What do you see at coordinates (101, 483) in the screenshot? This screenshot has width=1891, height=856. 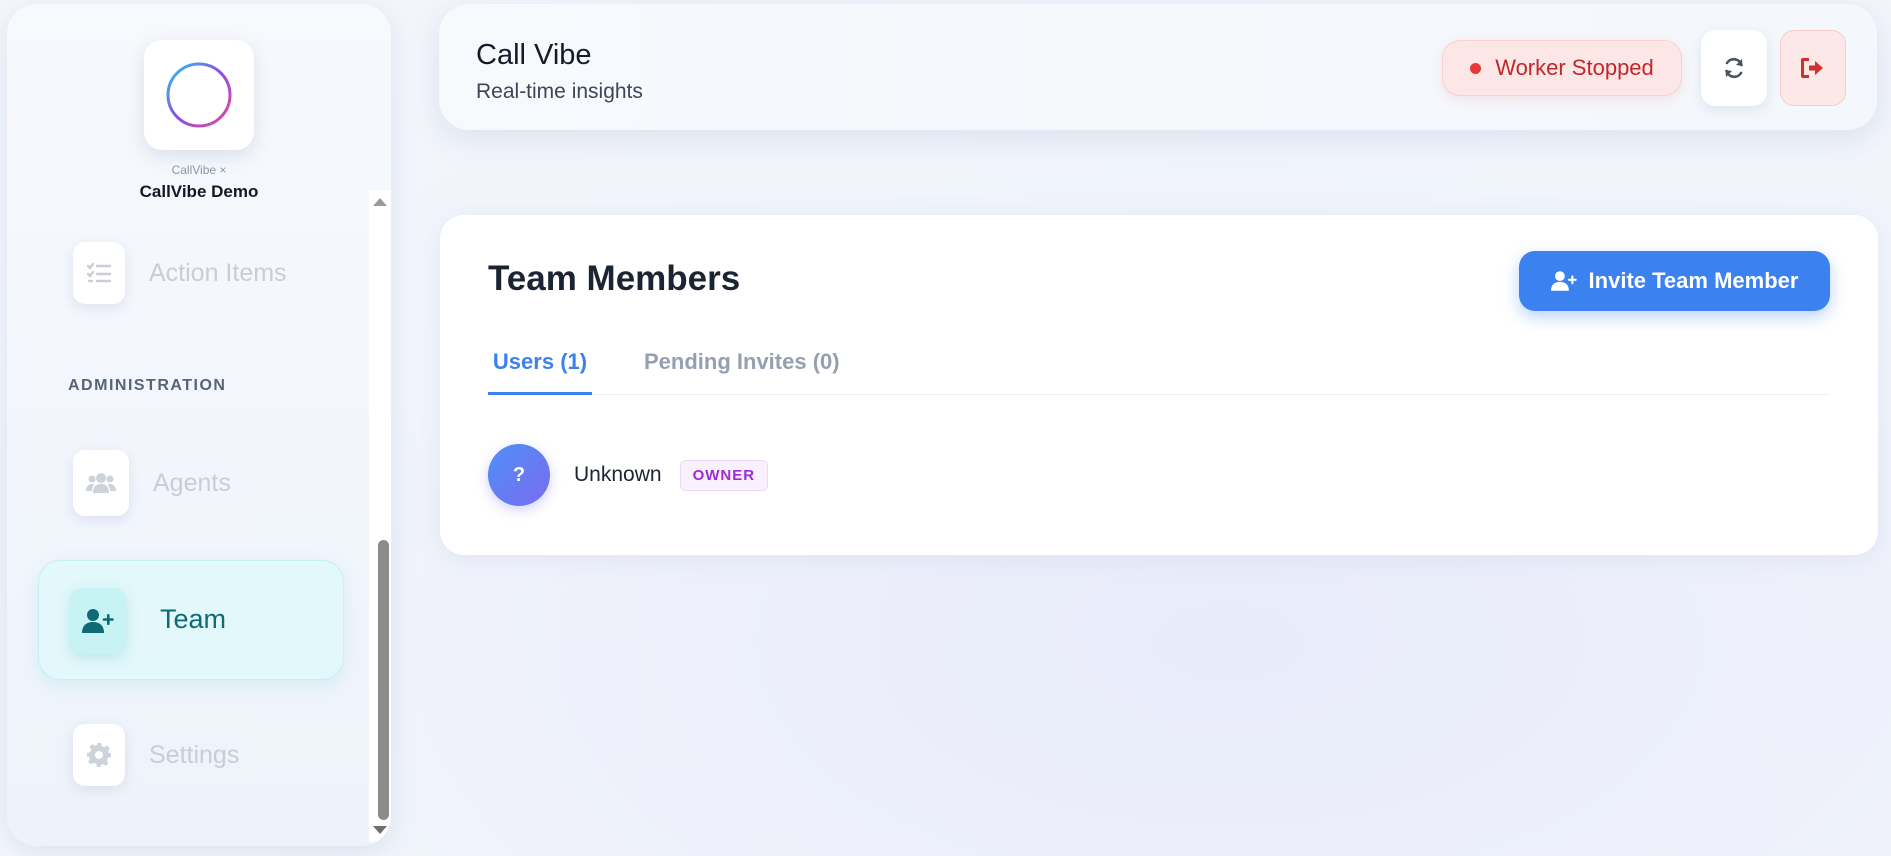 I see `users-icon` at bounding box center [101, 483].